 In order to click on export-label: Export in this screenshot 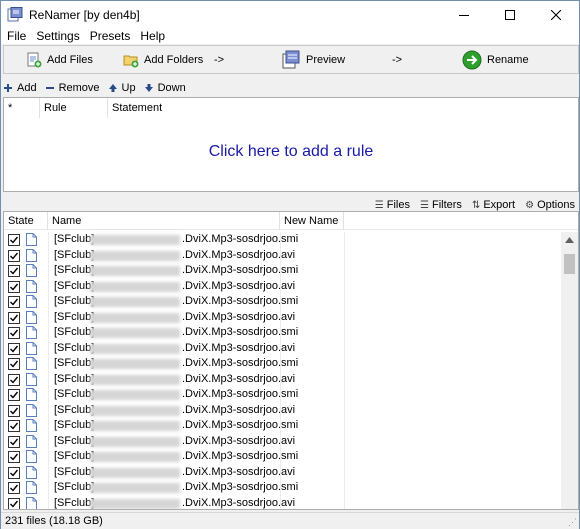, I will do `click(499, 205)`.